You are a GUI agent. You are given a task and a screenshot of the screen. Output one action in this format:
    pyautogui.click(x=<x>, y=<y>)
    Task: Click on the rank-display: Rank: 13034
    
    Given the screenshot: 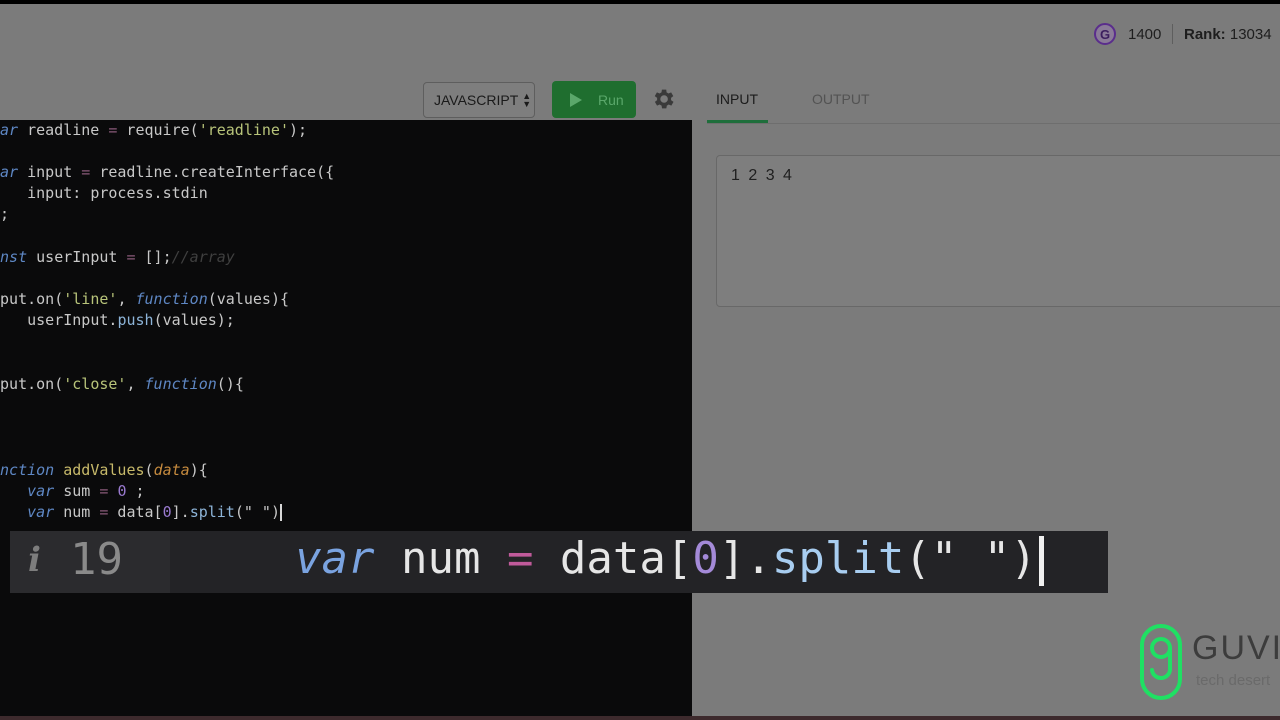 What is the action you would take?
    pyautogui.click(x=1228, y=34)
    